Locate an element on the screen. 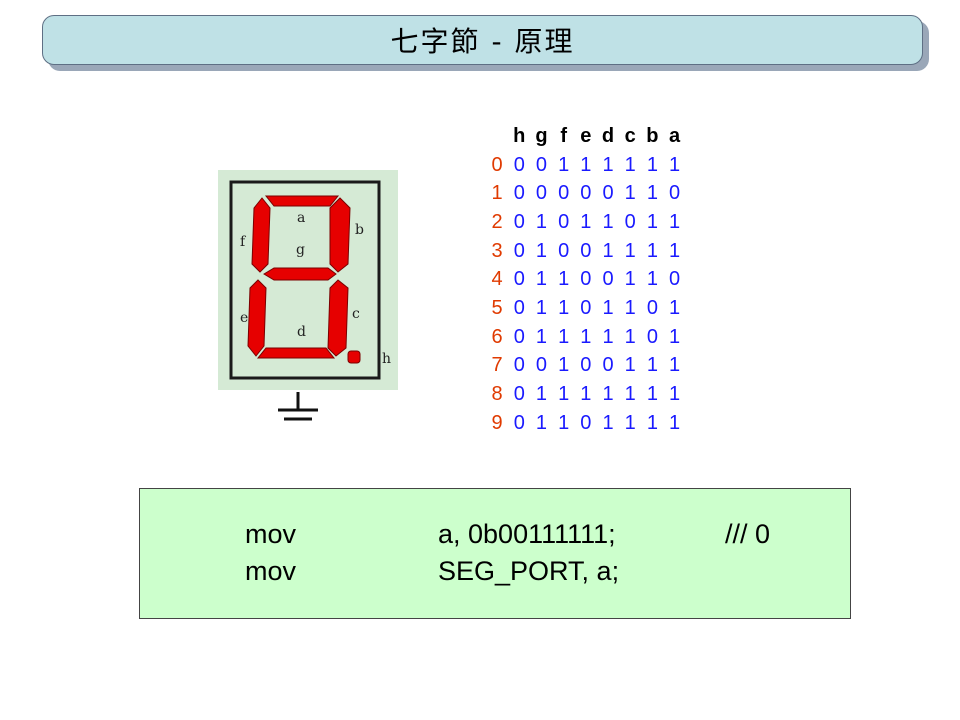 This screenshot has height=720, width=960. segment-b is located at coordinates (340, 235).